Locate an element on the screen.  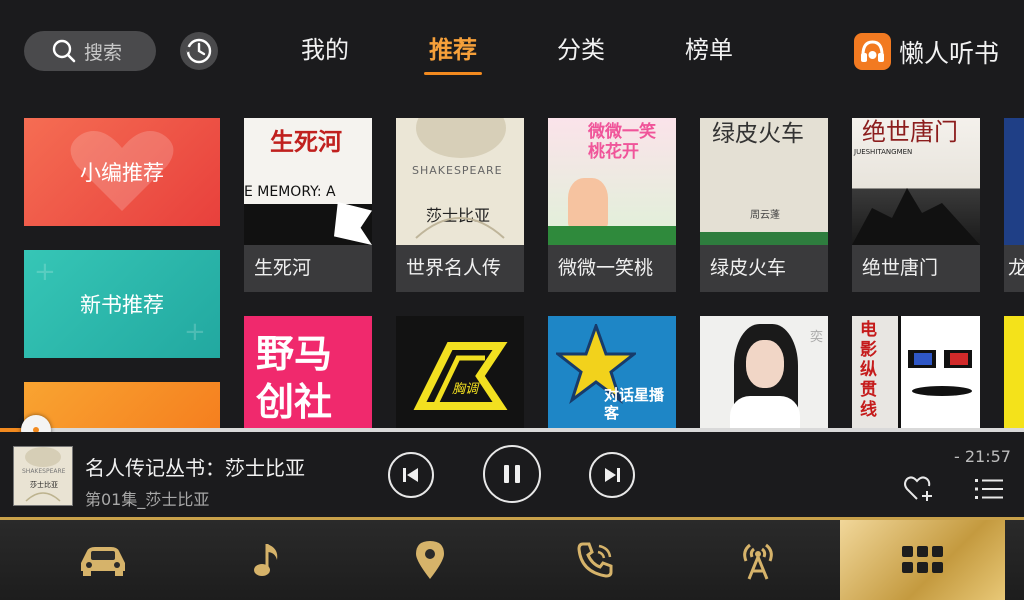
book-title: 龙 is located at coordinates (1014, 268).